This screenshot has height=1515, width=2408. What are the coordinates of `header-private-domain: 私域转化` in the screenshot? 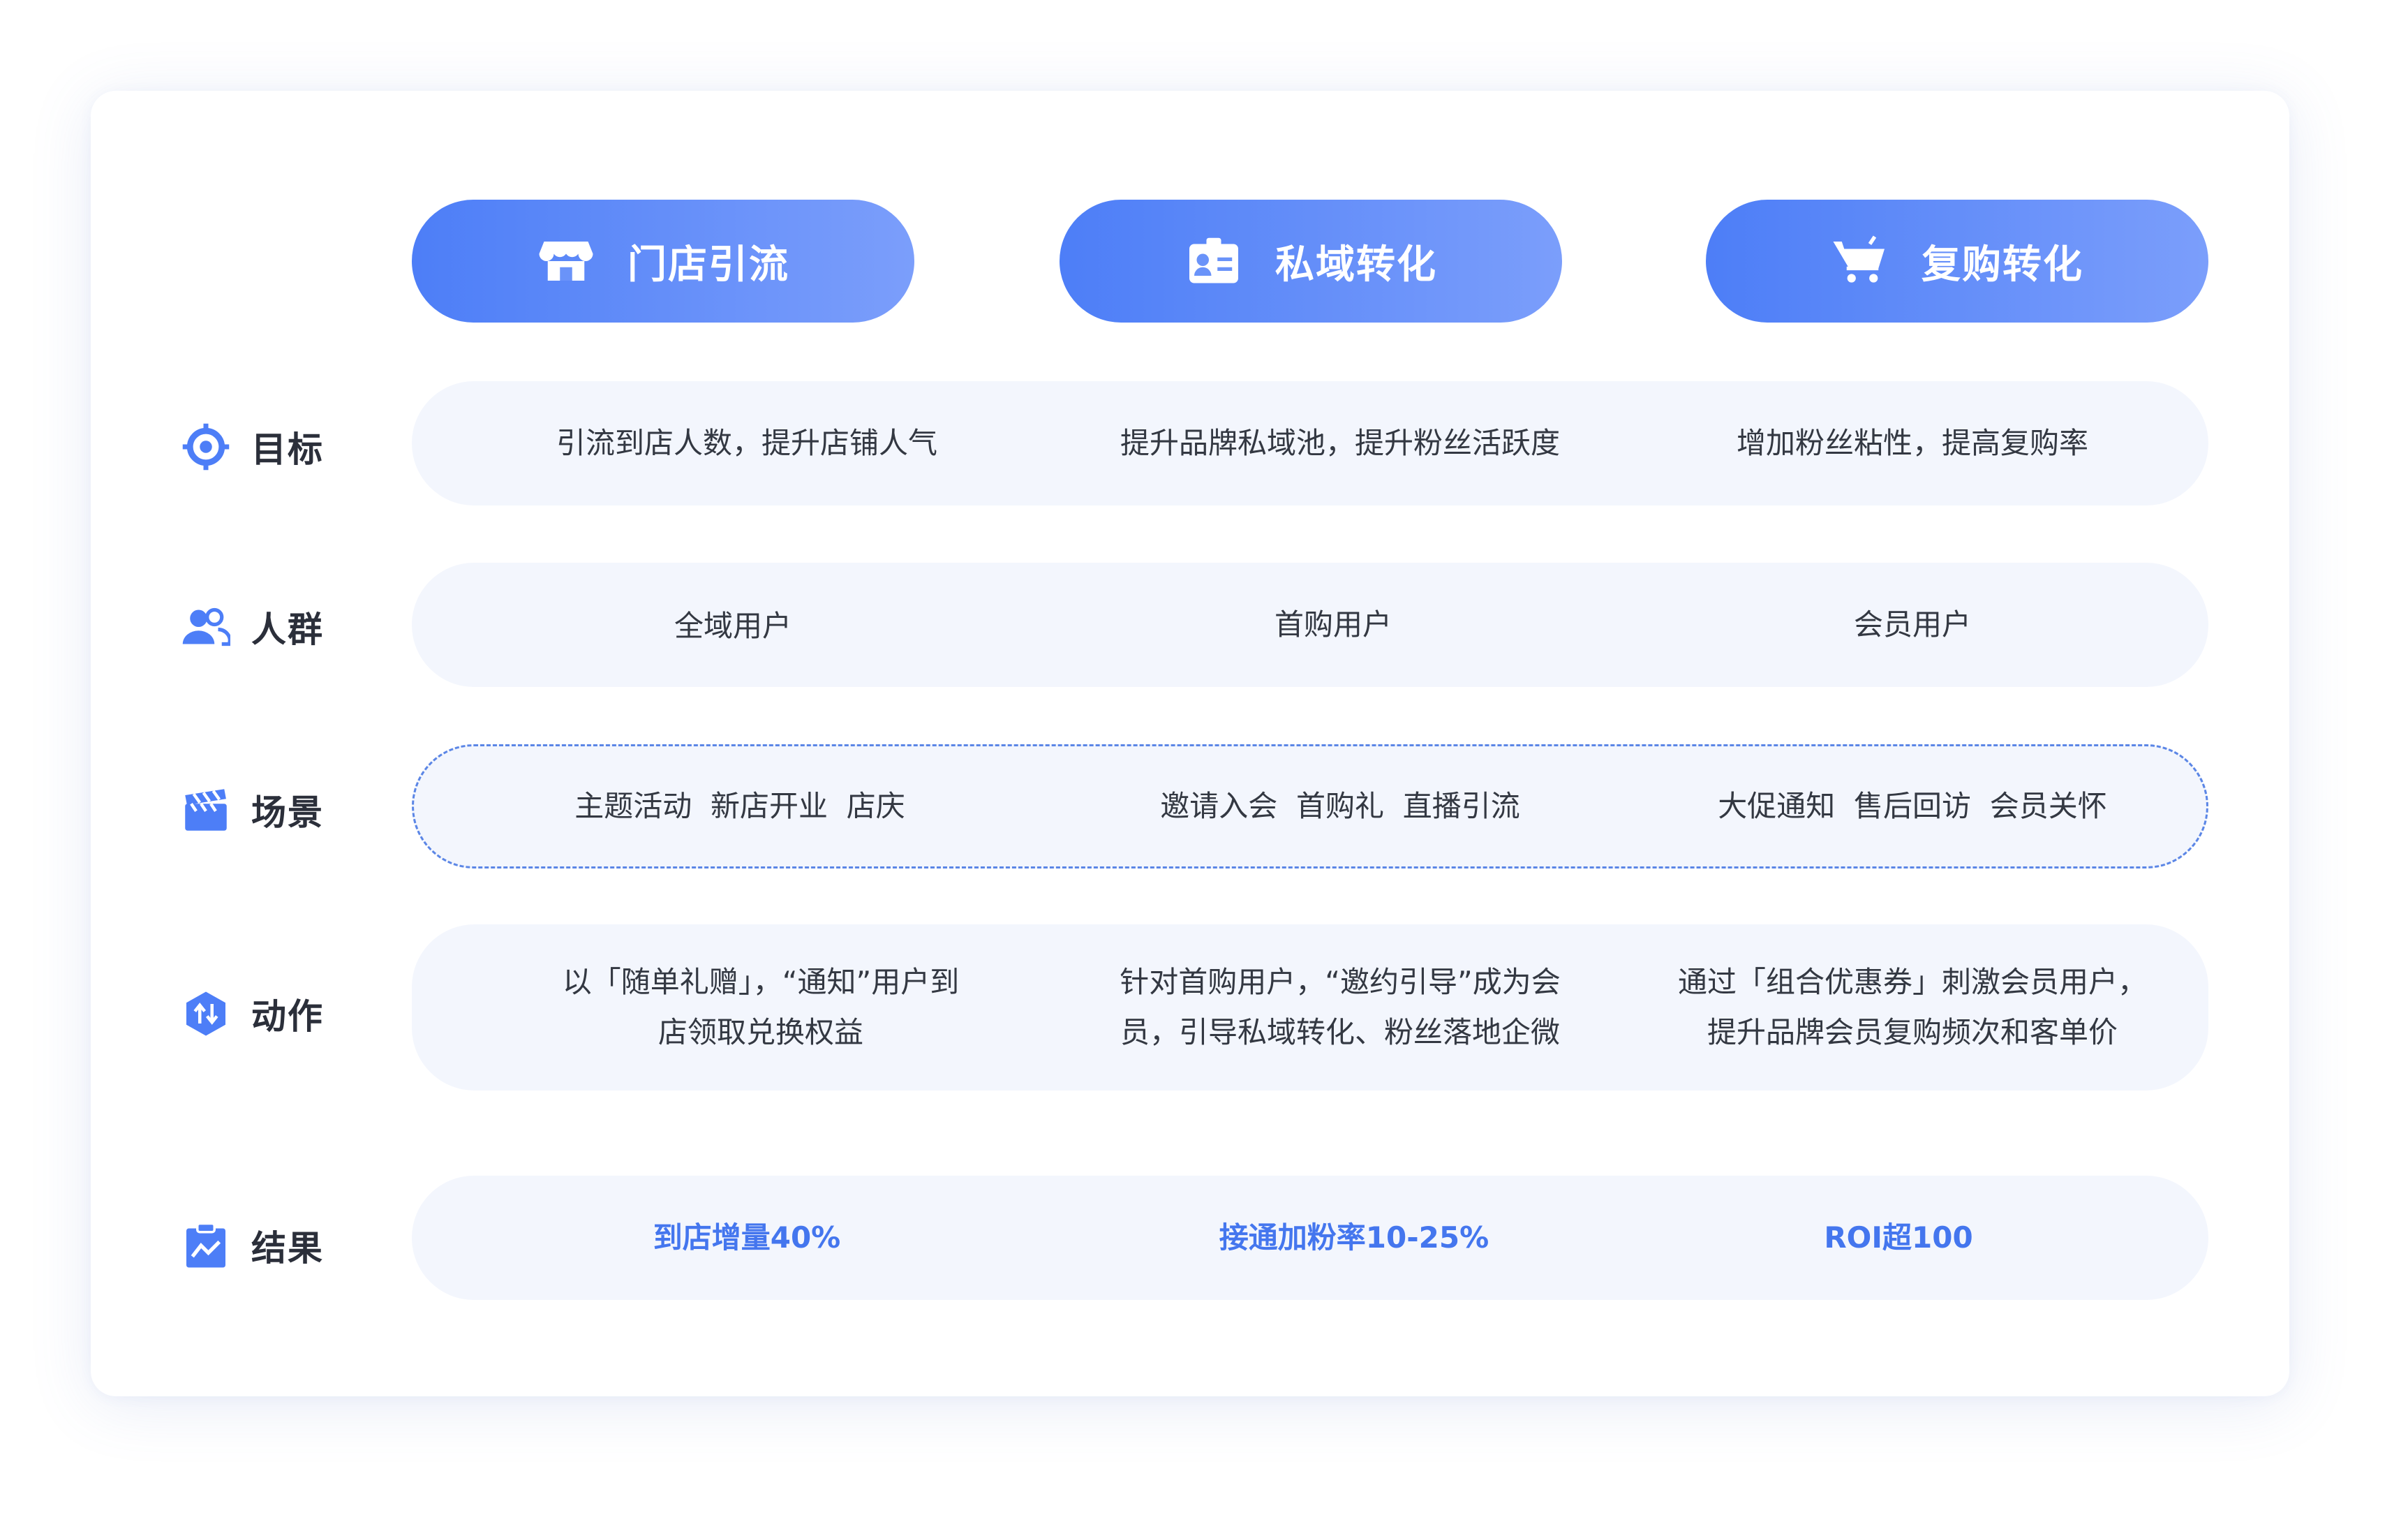 It's located at (1311, 261).